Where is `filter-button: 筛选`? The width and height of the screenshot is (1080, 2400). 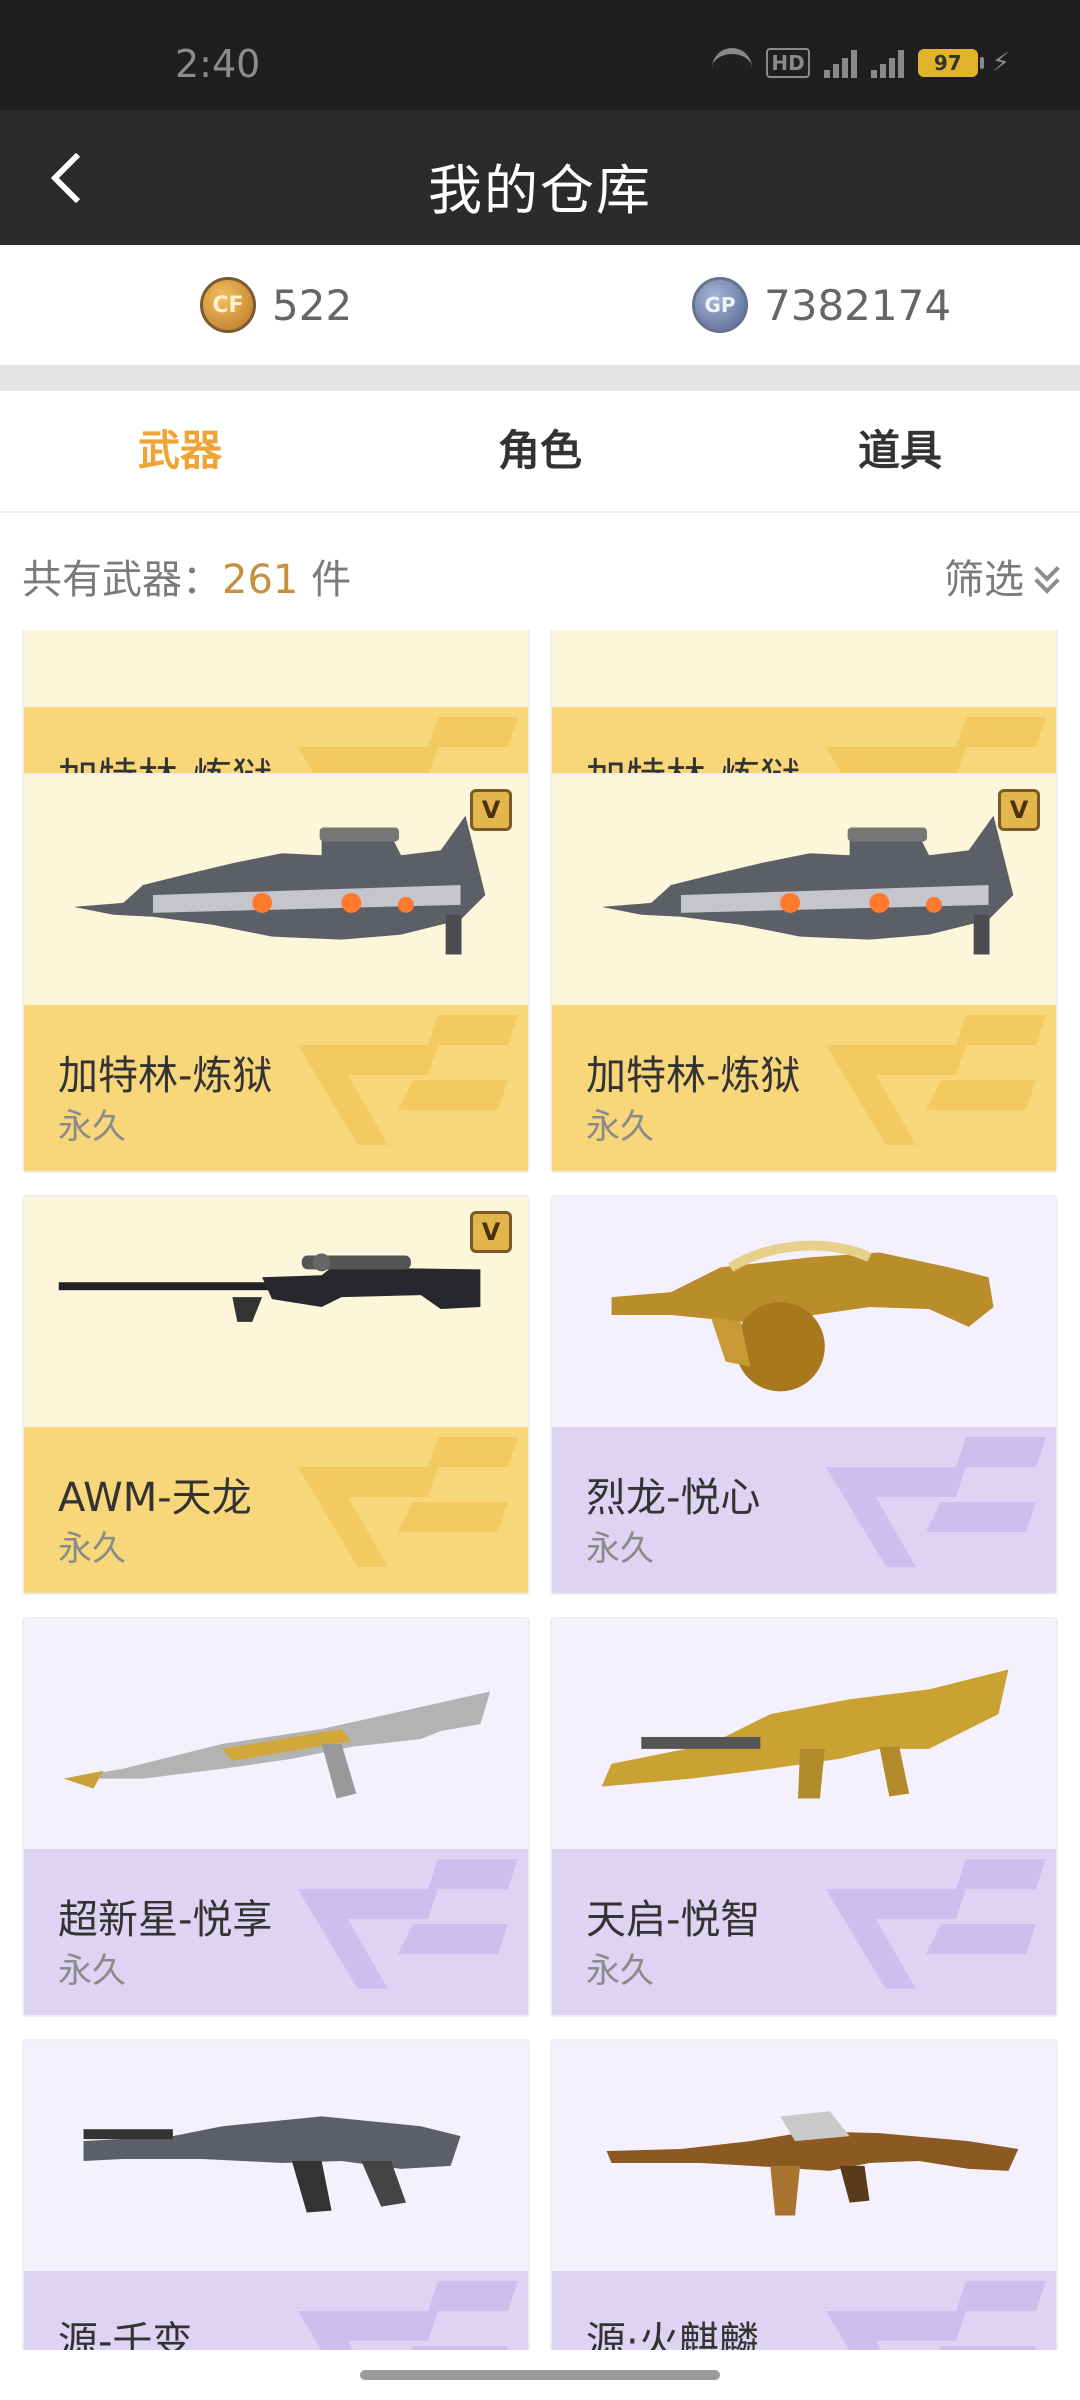 filter-button: 筛选 is located at coordinates (1002, 576).